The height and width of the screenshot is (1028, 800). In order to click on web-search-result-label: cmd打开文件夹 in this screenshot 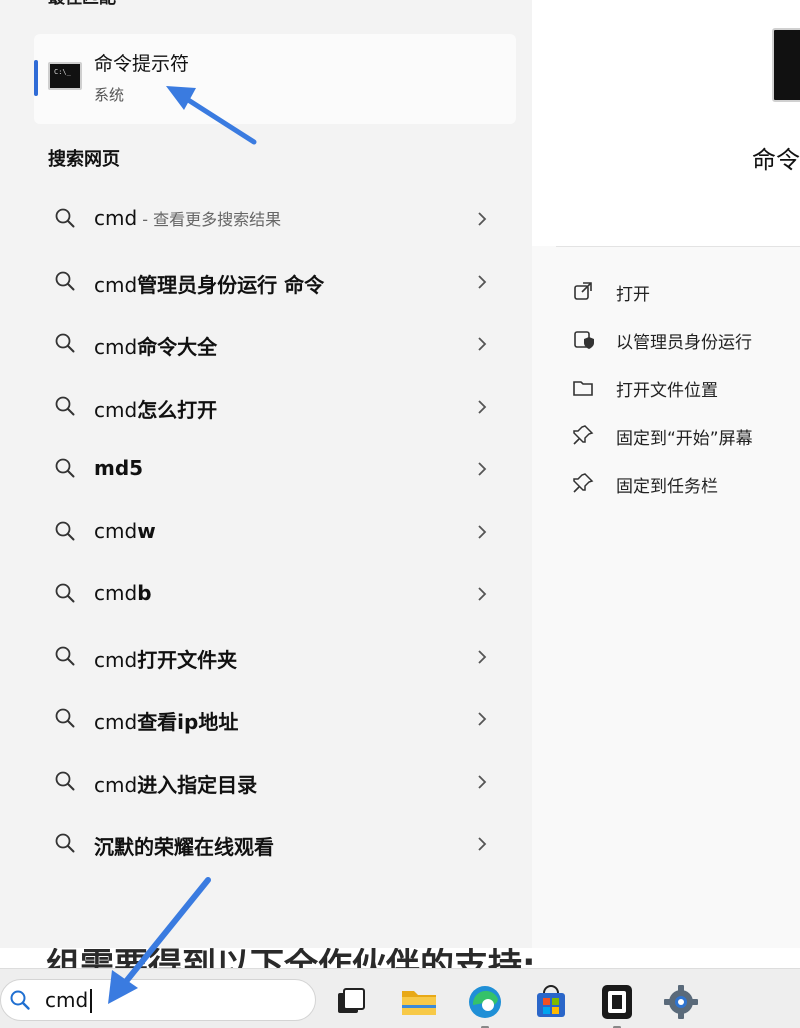, I will do `click(165, 658)`.